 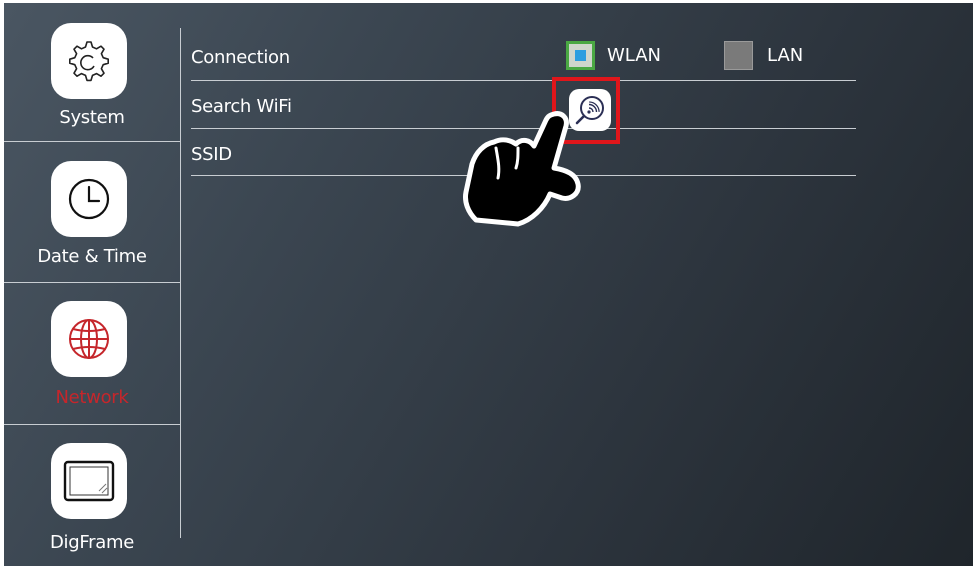 I want to click on pointing-hand-icon, so click(x=522, y=169).